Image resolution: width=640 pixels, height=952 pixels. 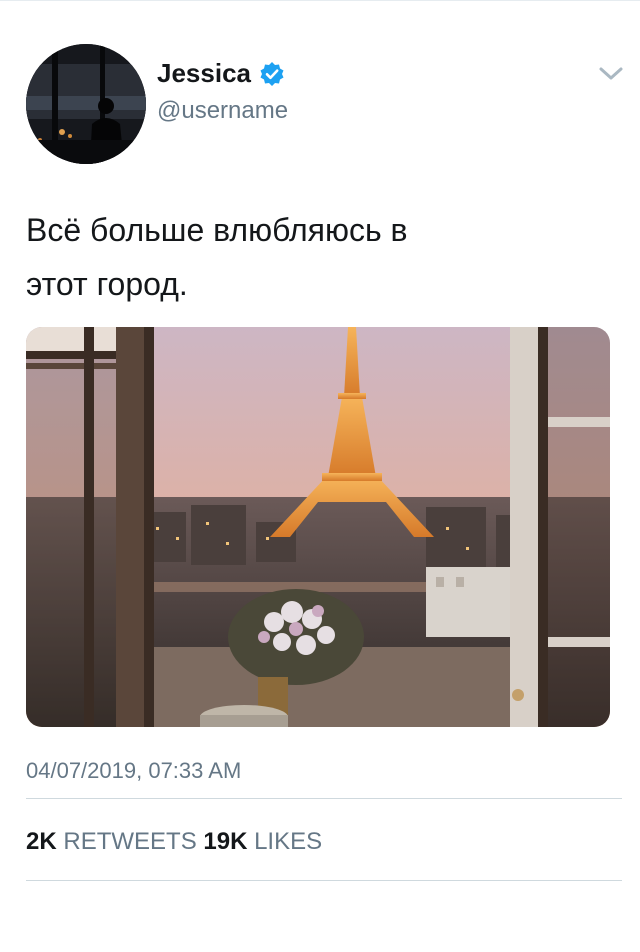 What do you see at coordinates (41, 842) in the screenshot?
I see `retweets-count: 2K` at bounding box center [41, 842].